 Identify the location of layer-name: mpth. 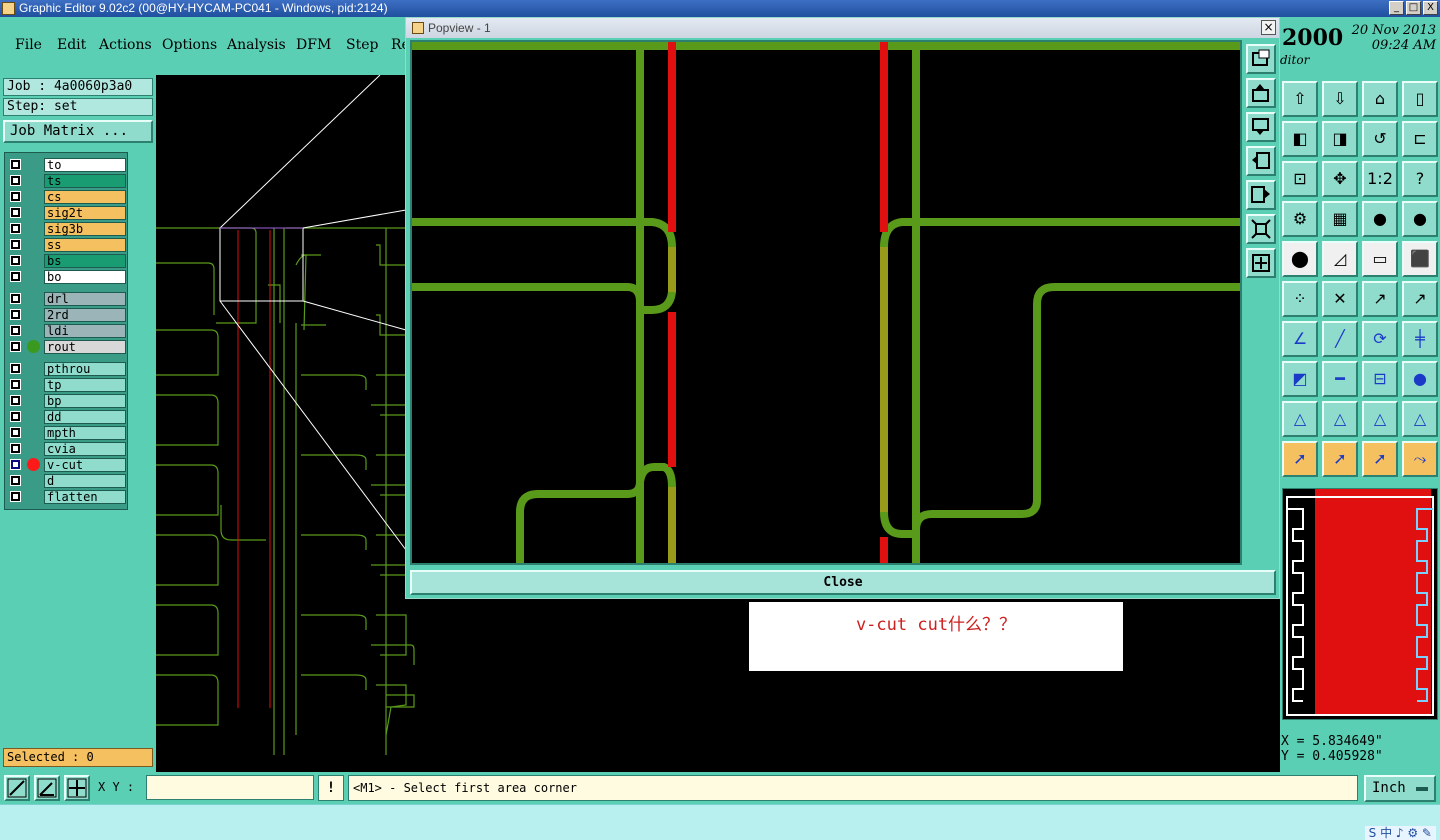
(85, 433).